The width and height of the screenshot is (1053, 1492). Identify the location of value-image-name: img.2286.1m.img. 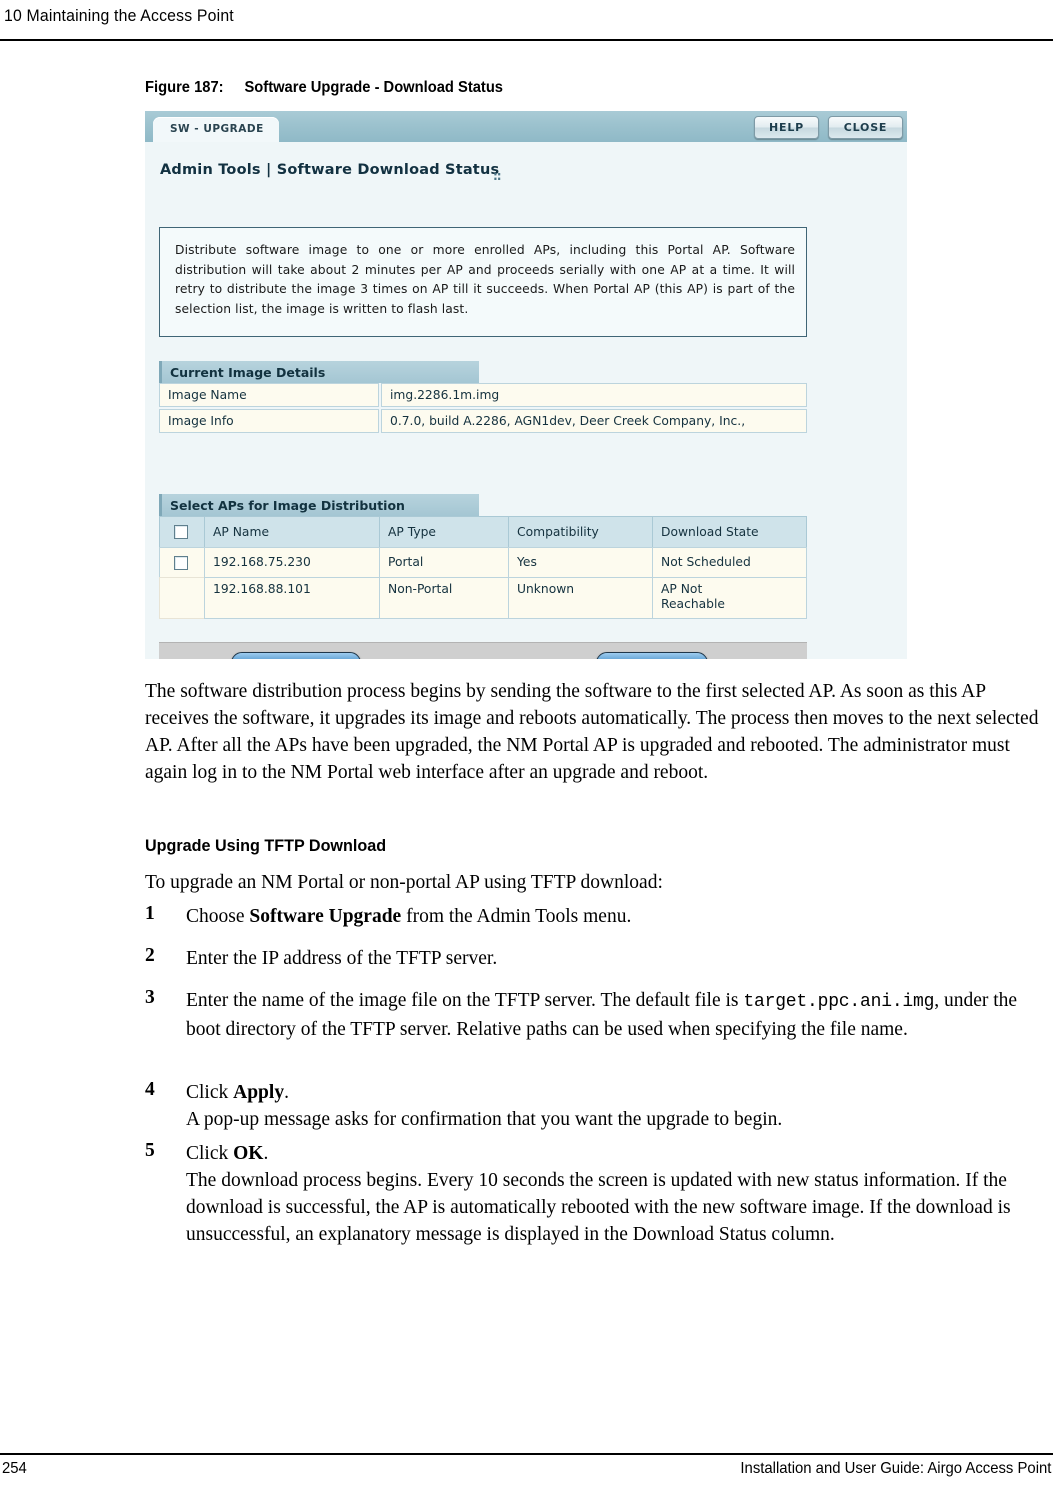
(594, 395).